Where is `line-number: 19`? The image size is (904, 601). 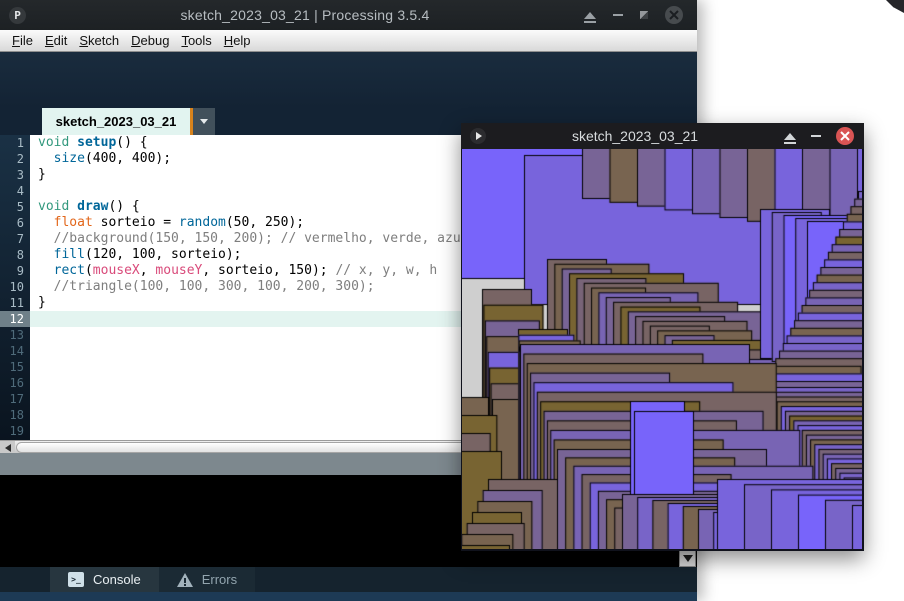
line-number: 19 is located at coordinates (16, 431).